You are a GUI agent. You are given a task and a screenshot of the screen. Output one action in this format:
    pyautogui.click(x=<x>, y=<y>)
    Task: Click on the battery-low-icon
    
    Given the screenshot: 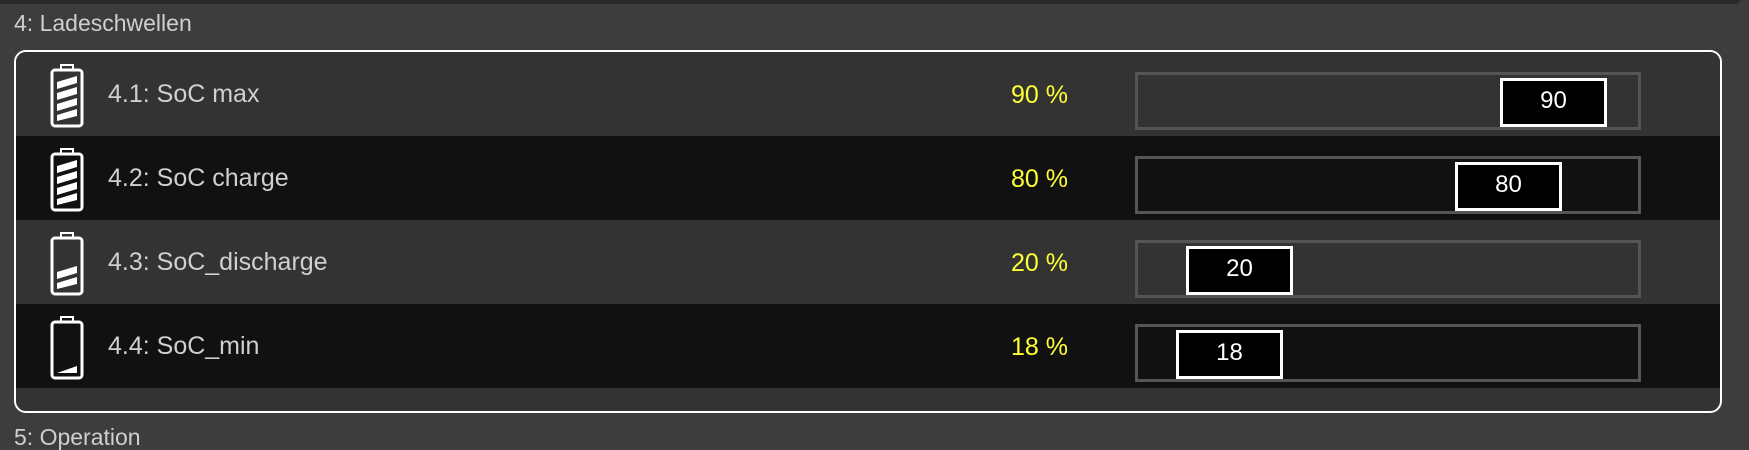 What is the action you would take?
    pyautogui.click(x=67, y=348)
    